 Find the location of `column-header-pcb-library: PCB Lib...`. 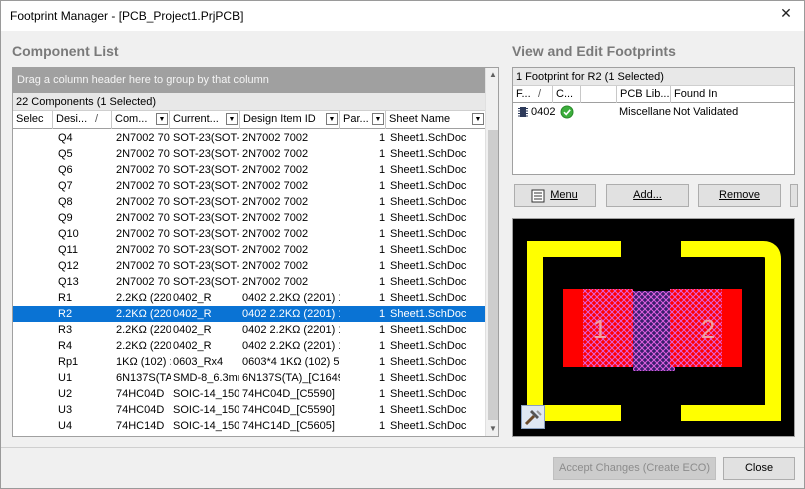

column-header-pcb-library: PCB Lib... is located at coordinates (644, 94).